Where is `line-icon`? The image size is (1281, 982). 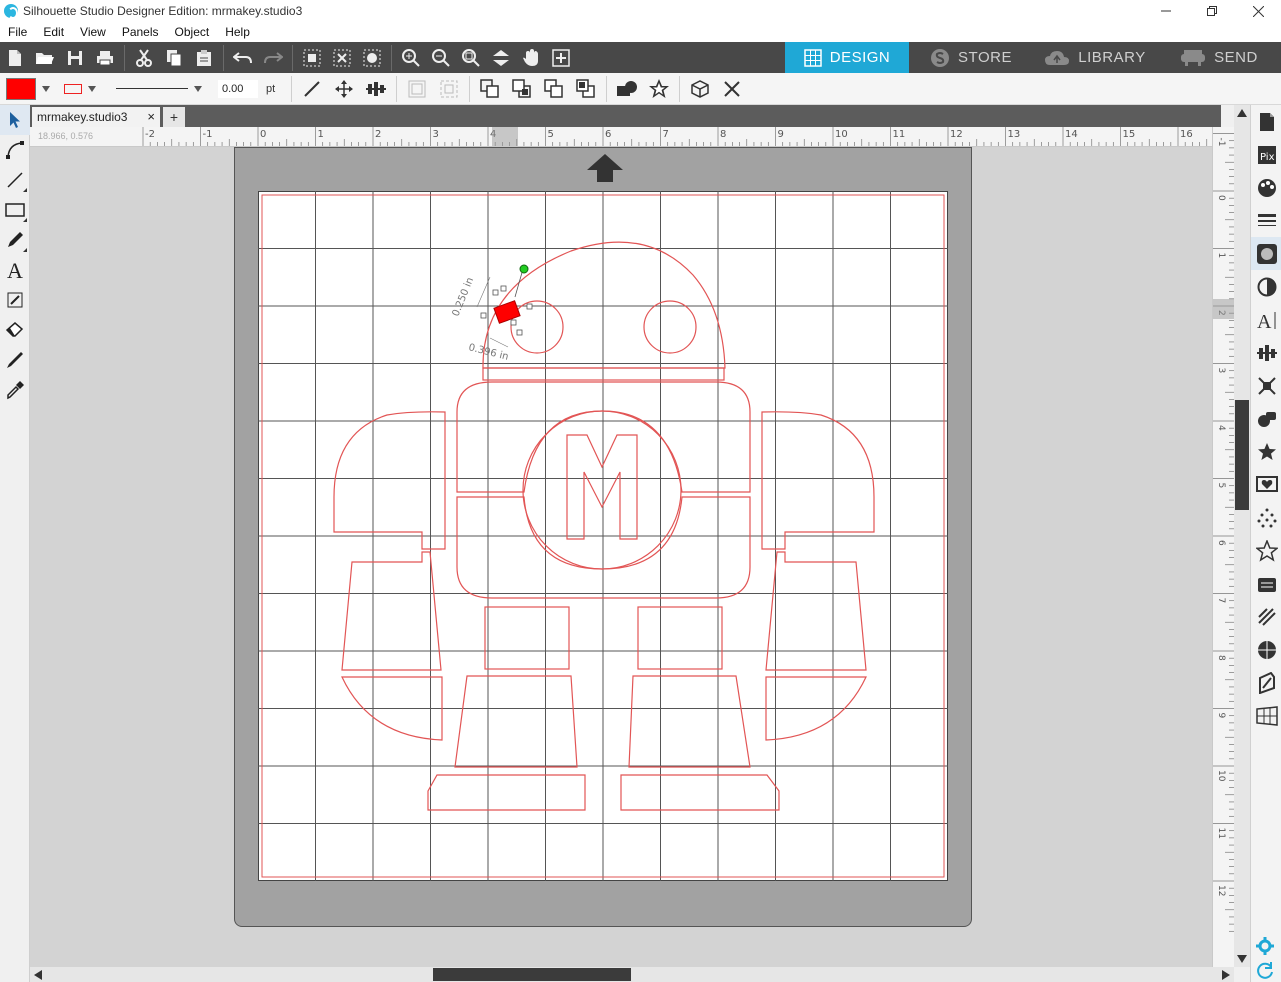
line-icon is located at coordinates (15, 180).